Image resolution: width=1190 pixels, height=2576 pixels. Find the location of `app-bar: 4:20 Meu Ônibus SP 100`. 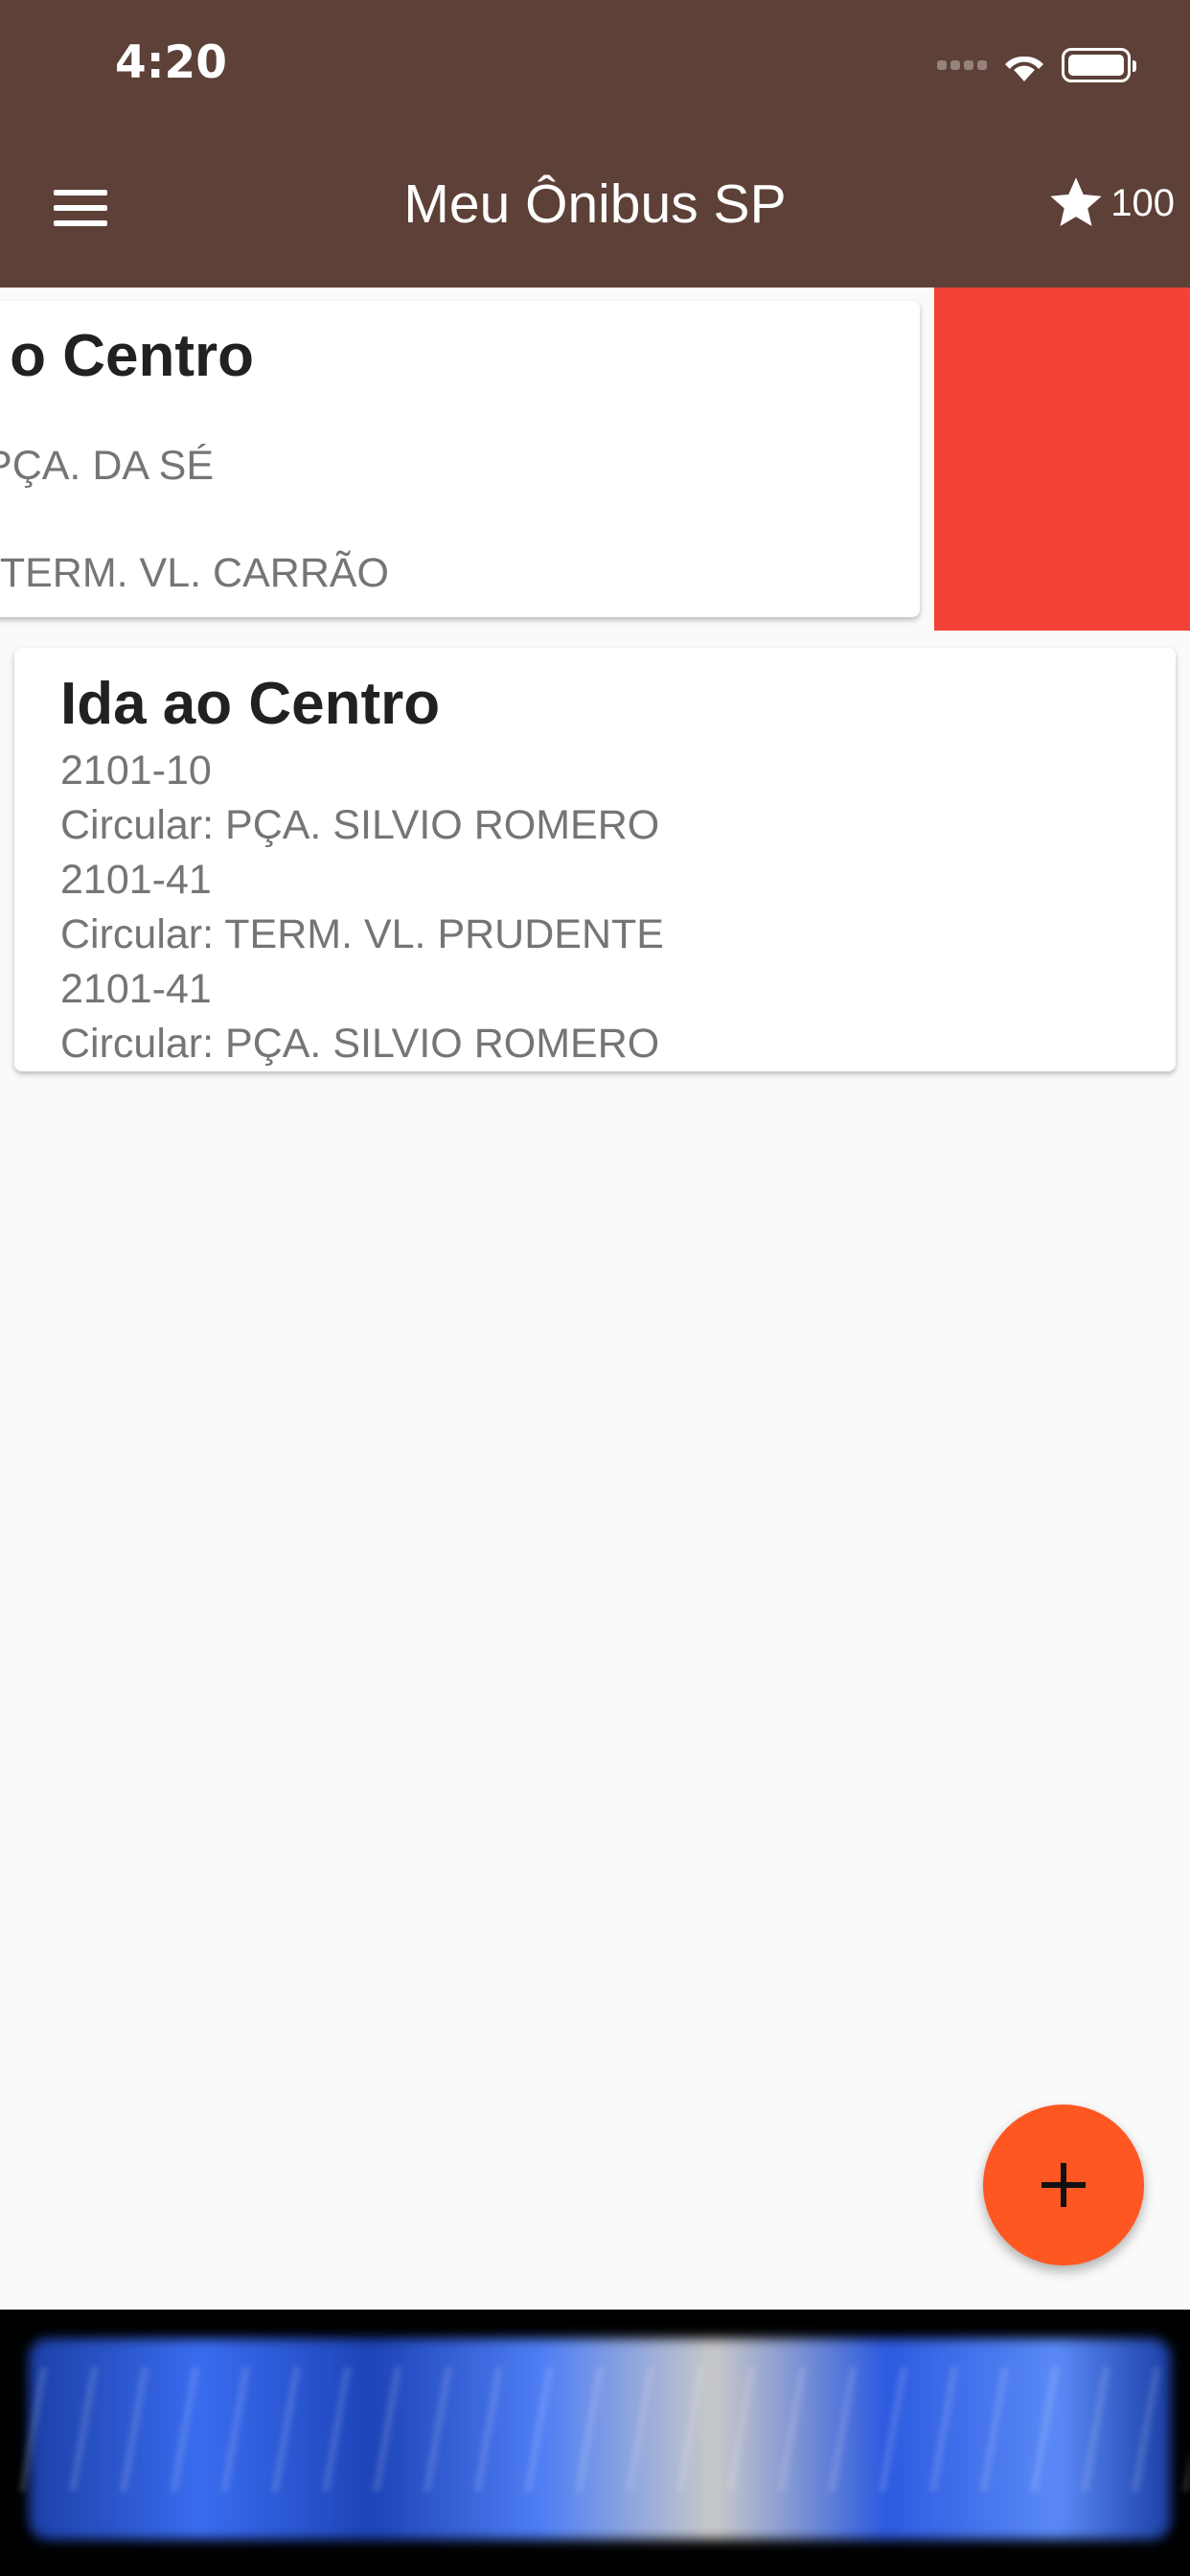

app-bar: 4:20 Meu Ônibus SP 100 is located at coordinates (595, 144).